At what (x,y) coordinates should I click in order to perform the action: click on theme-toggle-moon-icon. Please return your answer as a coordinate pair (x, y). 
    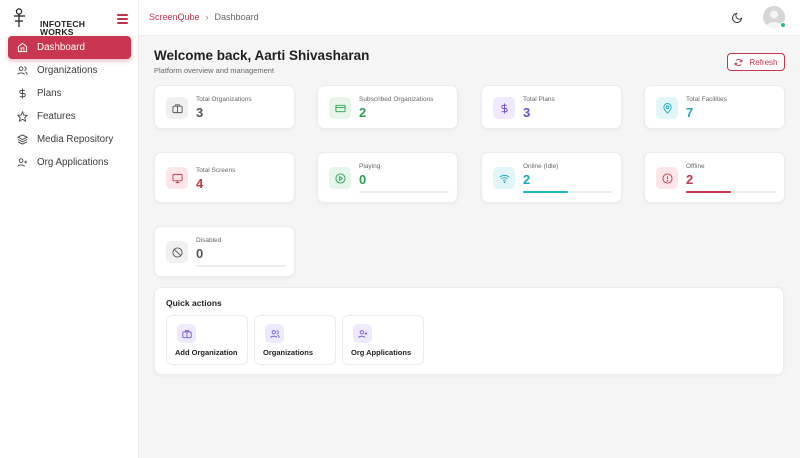
    Looking at the image, I should click on (737, 17).